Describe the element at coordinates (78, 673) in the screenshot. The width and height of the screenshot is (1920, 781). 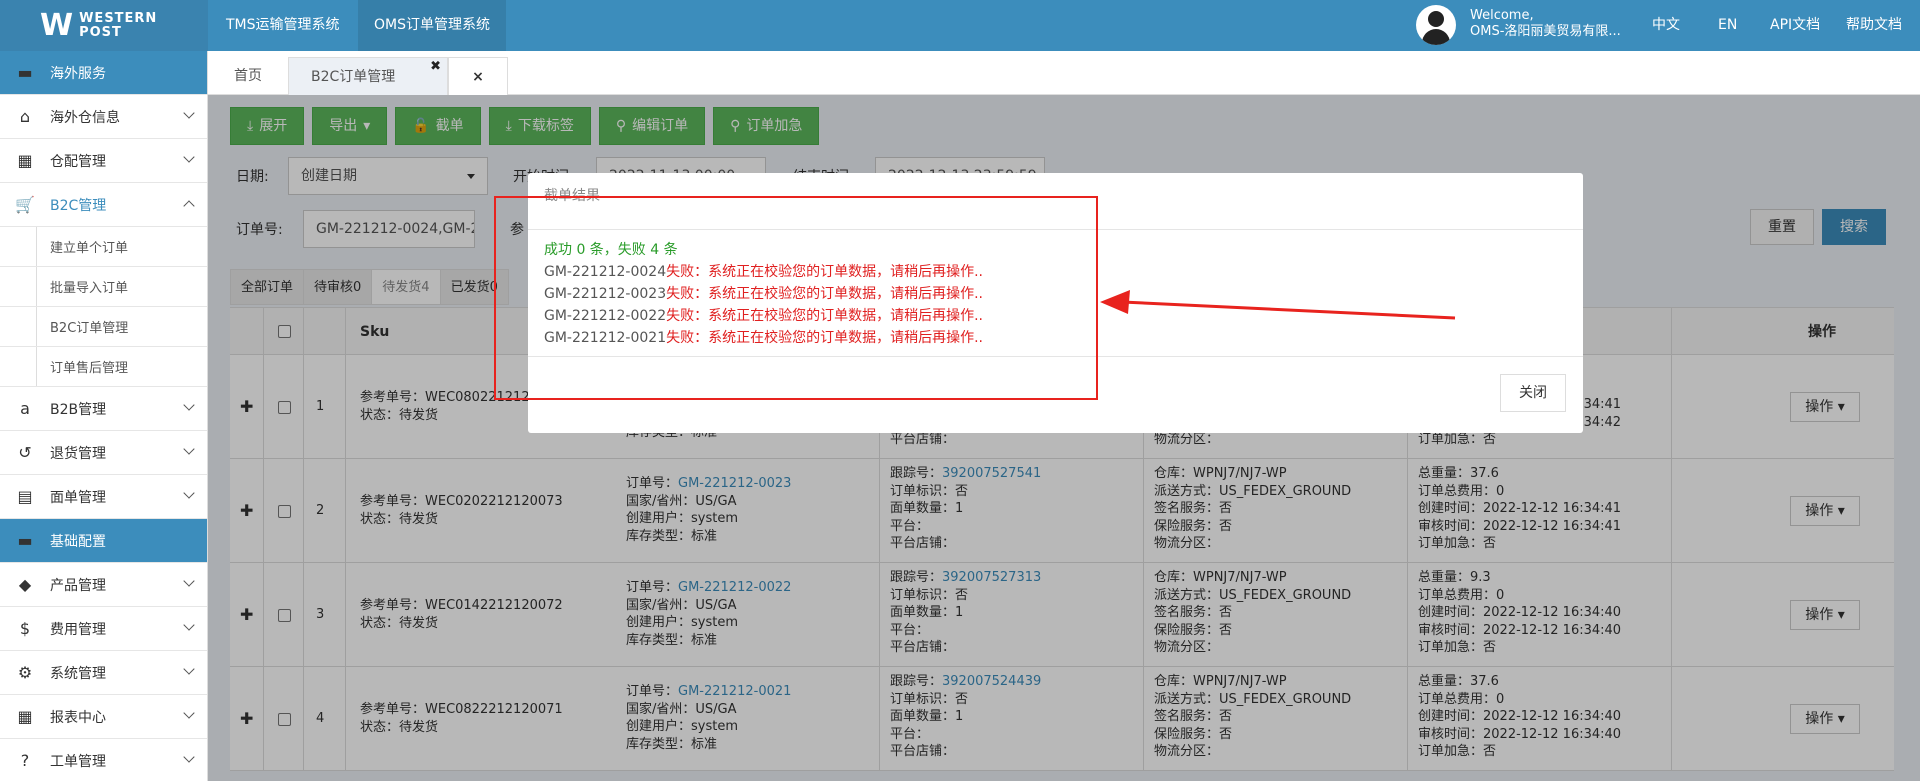
I see `sidebar-item-label: 系统管理` at that location.